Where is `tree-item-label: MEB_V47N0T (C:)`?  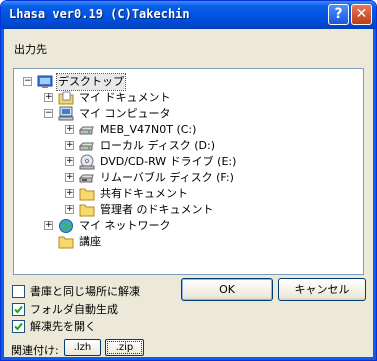
tree-item-label: MEB_V47N0T (C:) is located at coordinates (148, 129).